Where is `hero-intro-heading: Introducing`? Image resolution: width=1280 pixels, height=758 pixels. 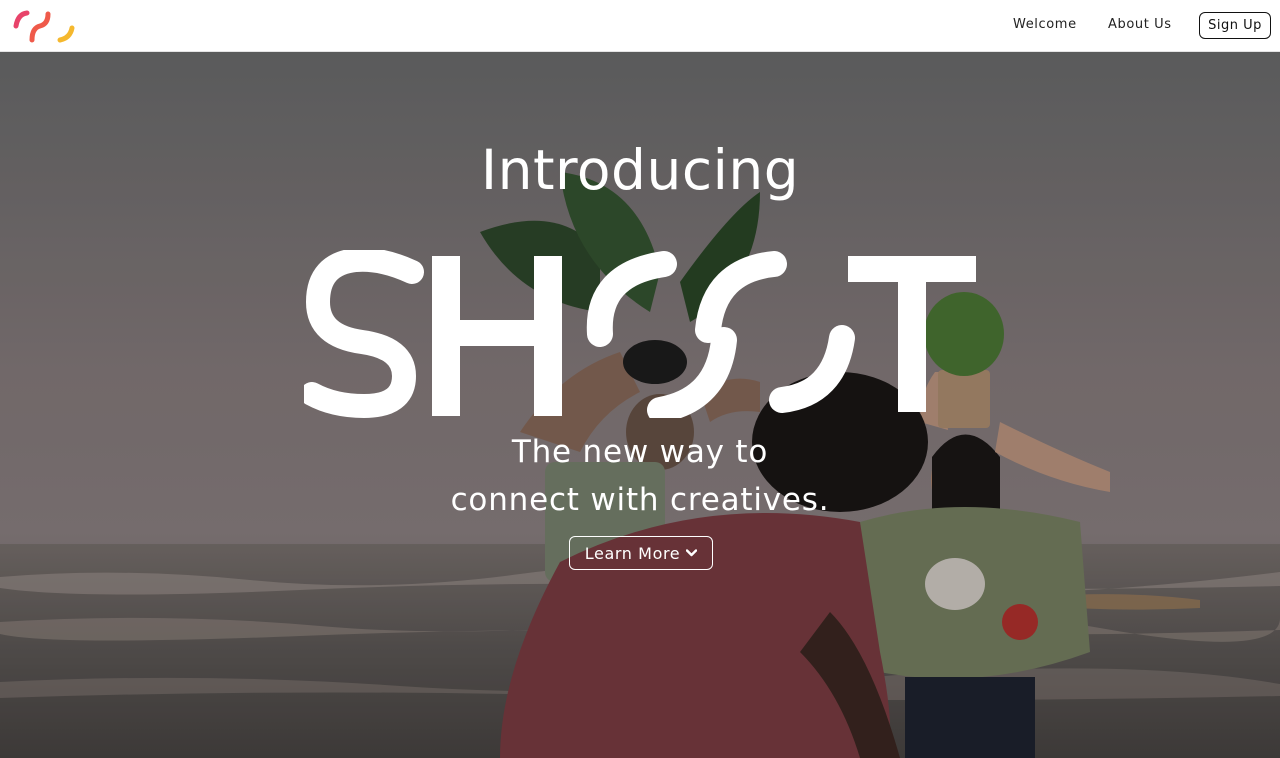
hero-intro-heading: Introducing is located at coordinates (640, 170).